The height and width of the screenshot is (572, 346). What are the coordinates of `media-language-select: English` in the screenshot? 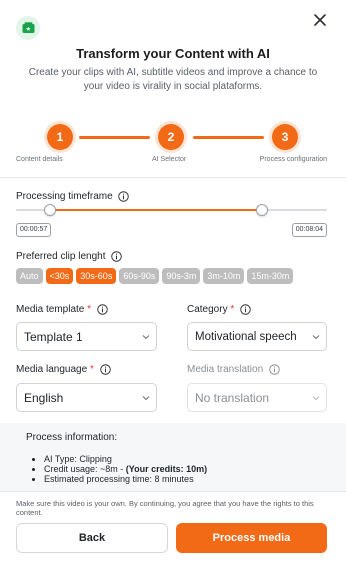 It's located at (86, 397).